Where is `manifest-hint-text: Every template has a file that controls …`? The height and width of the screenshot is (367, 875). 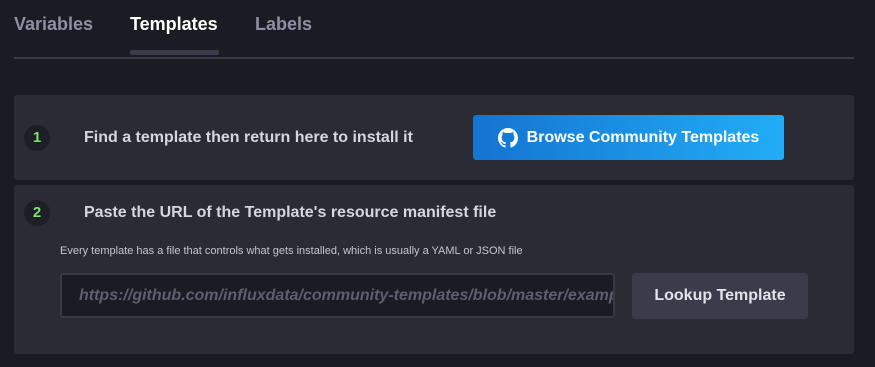 manifest-hint-text: Every template has a file that controls … is located at coordinates (291, 251).